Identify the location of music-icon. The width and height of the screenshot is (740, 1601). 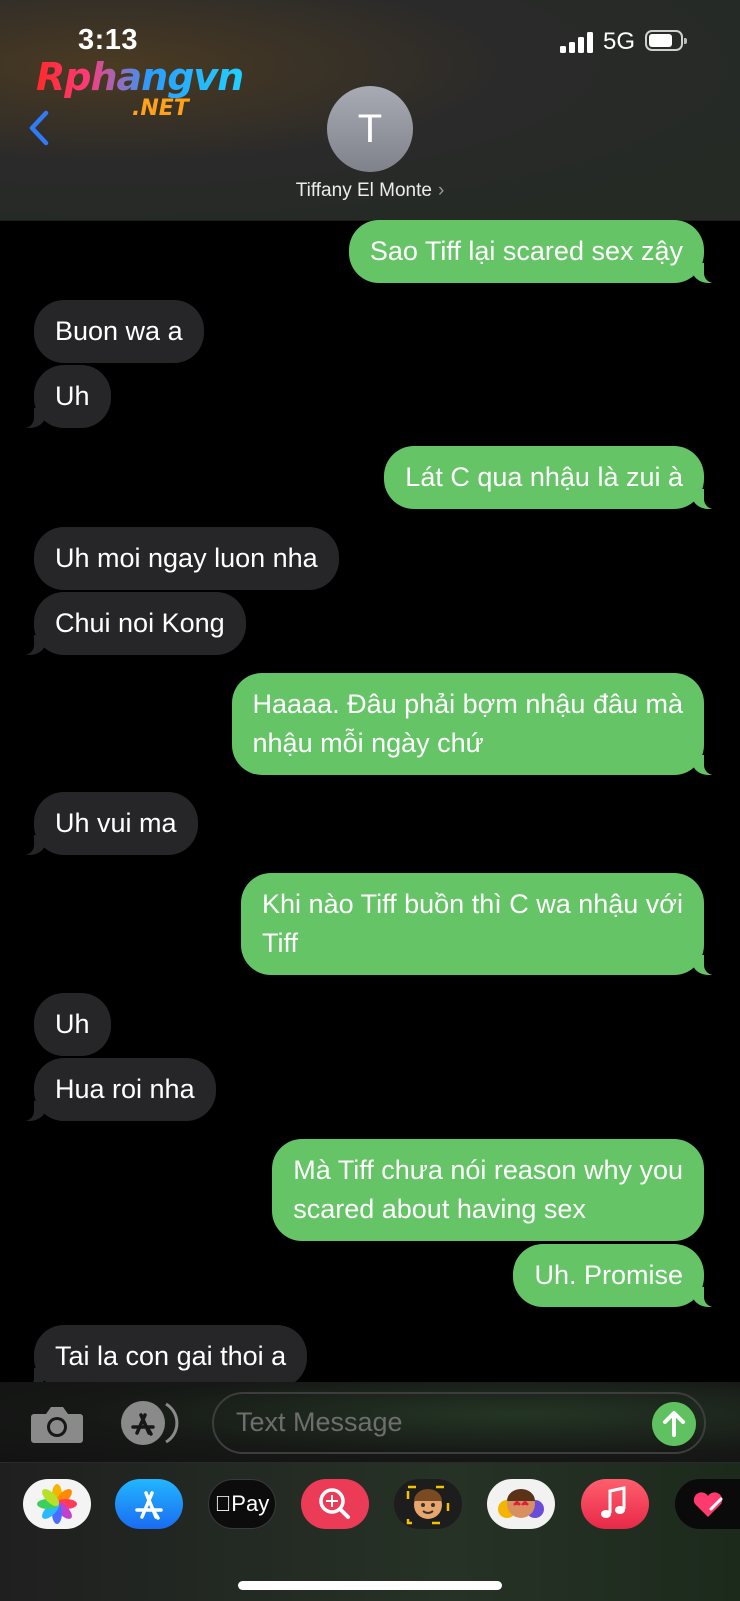
(615, 1504).